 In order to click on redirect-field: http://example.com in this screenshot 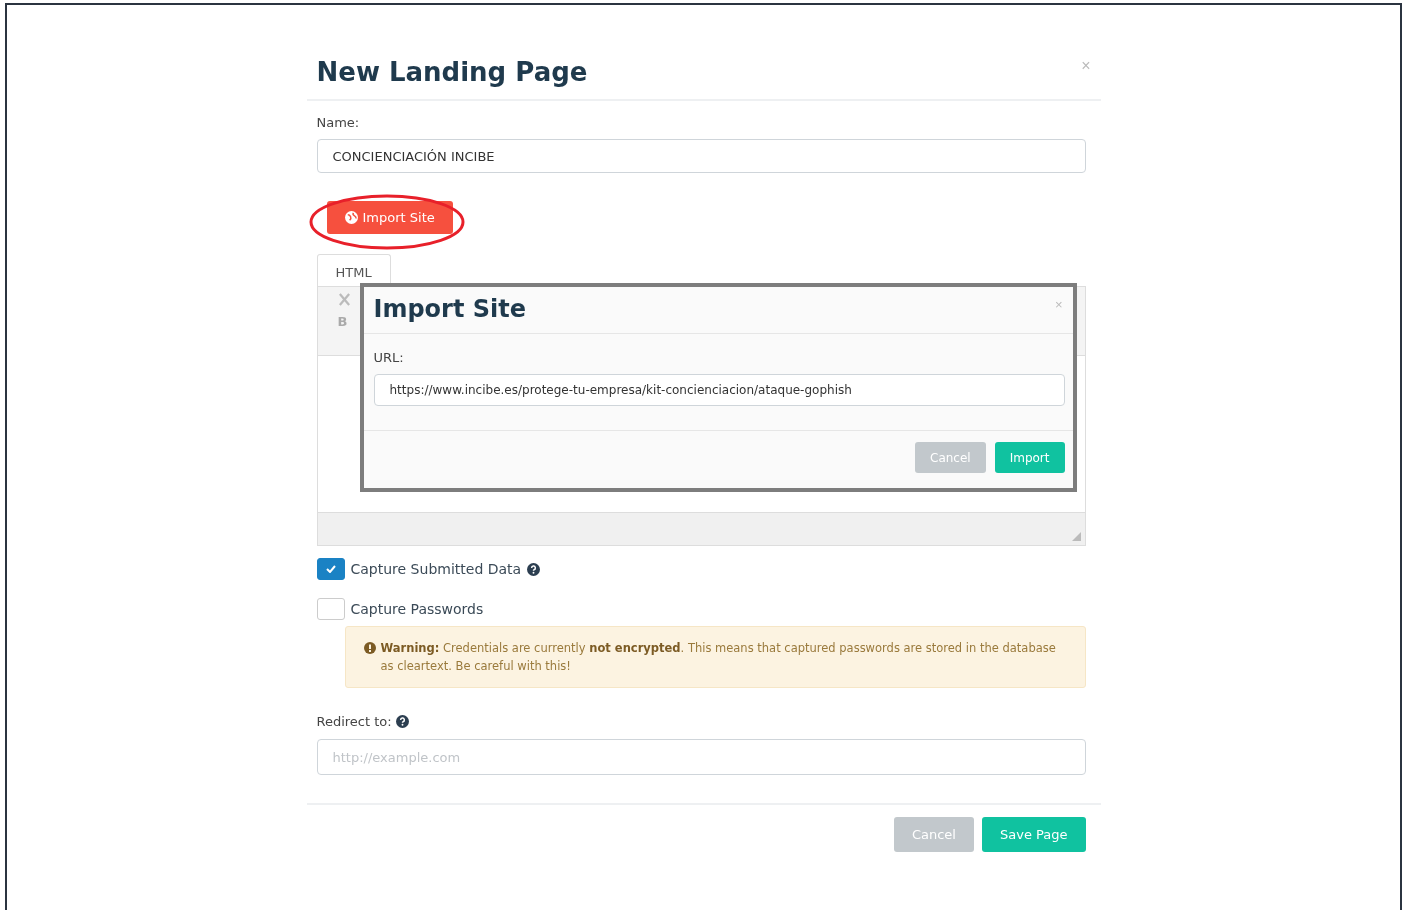, I will do `click(701, 757)`.